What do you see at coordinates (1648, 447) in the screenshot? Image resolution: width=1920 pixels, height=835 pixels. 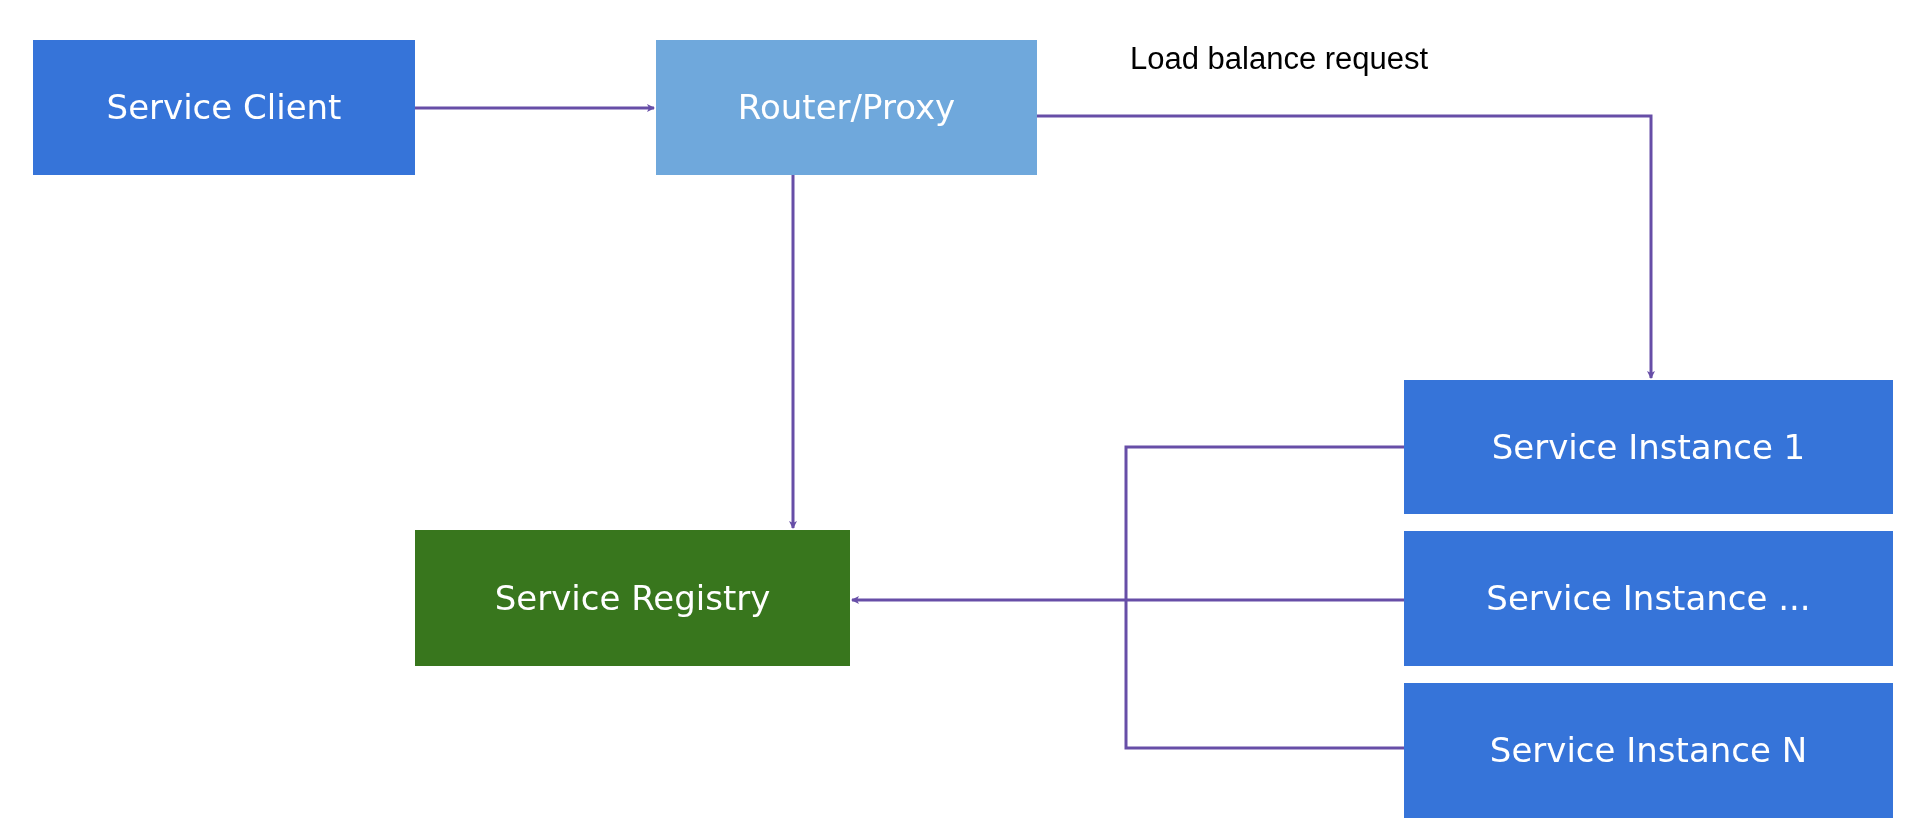 I see `diagram-node: Service Instance 1` at bounding box center [1648, 447].